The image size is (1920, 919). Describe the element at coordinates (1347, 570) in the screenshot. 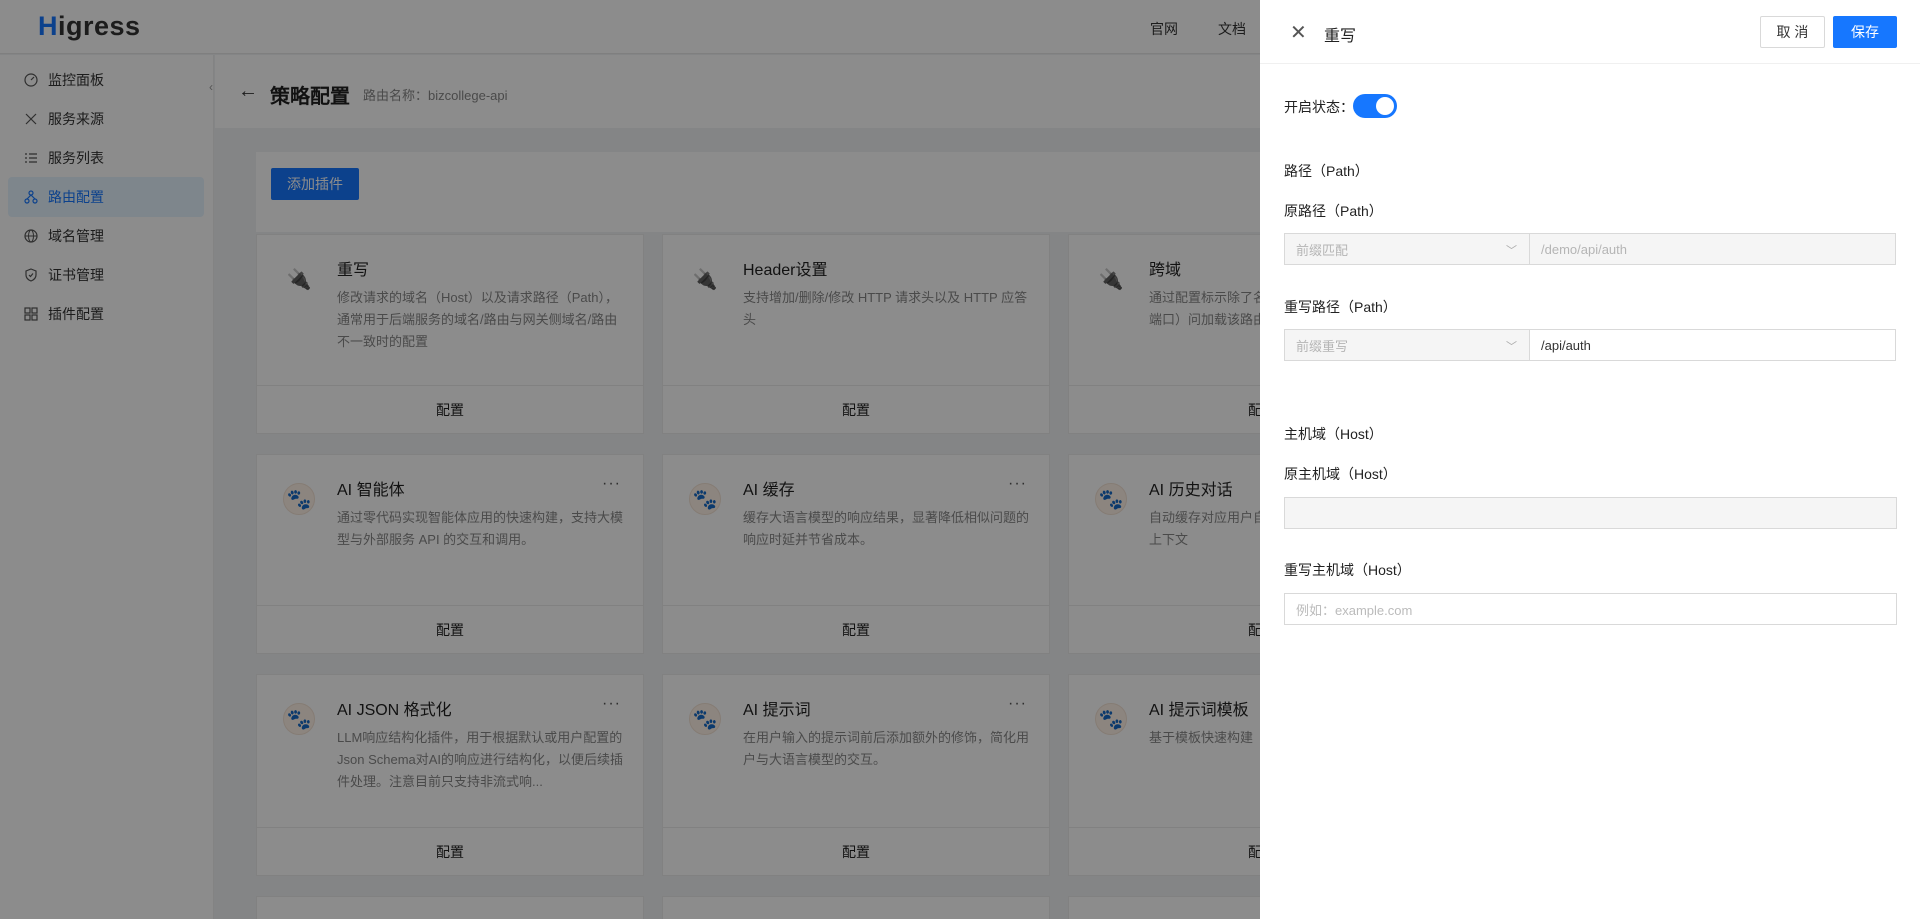

I see `rewrite-host-label: 重写主机域（Host）` at that location.